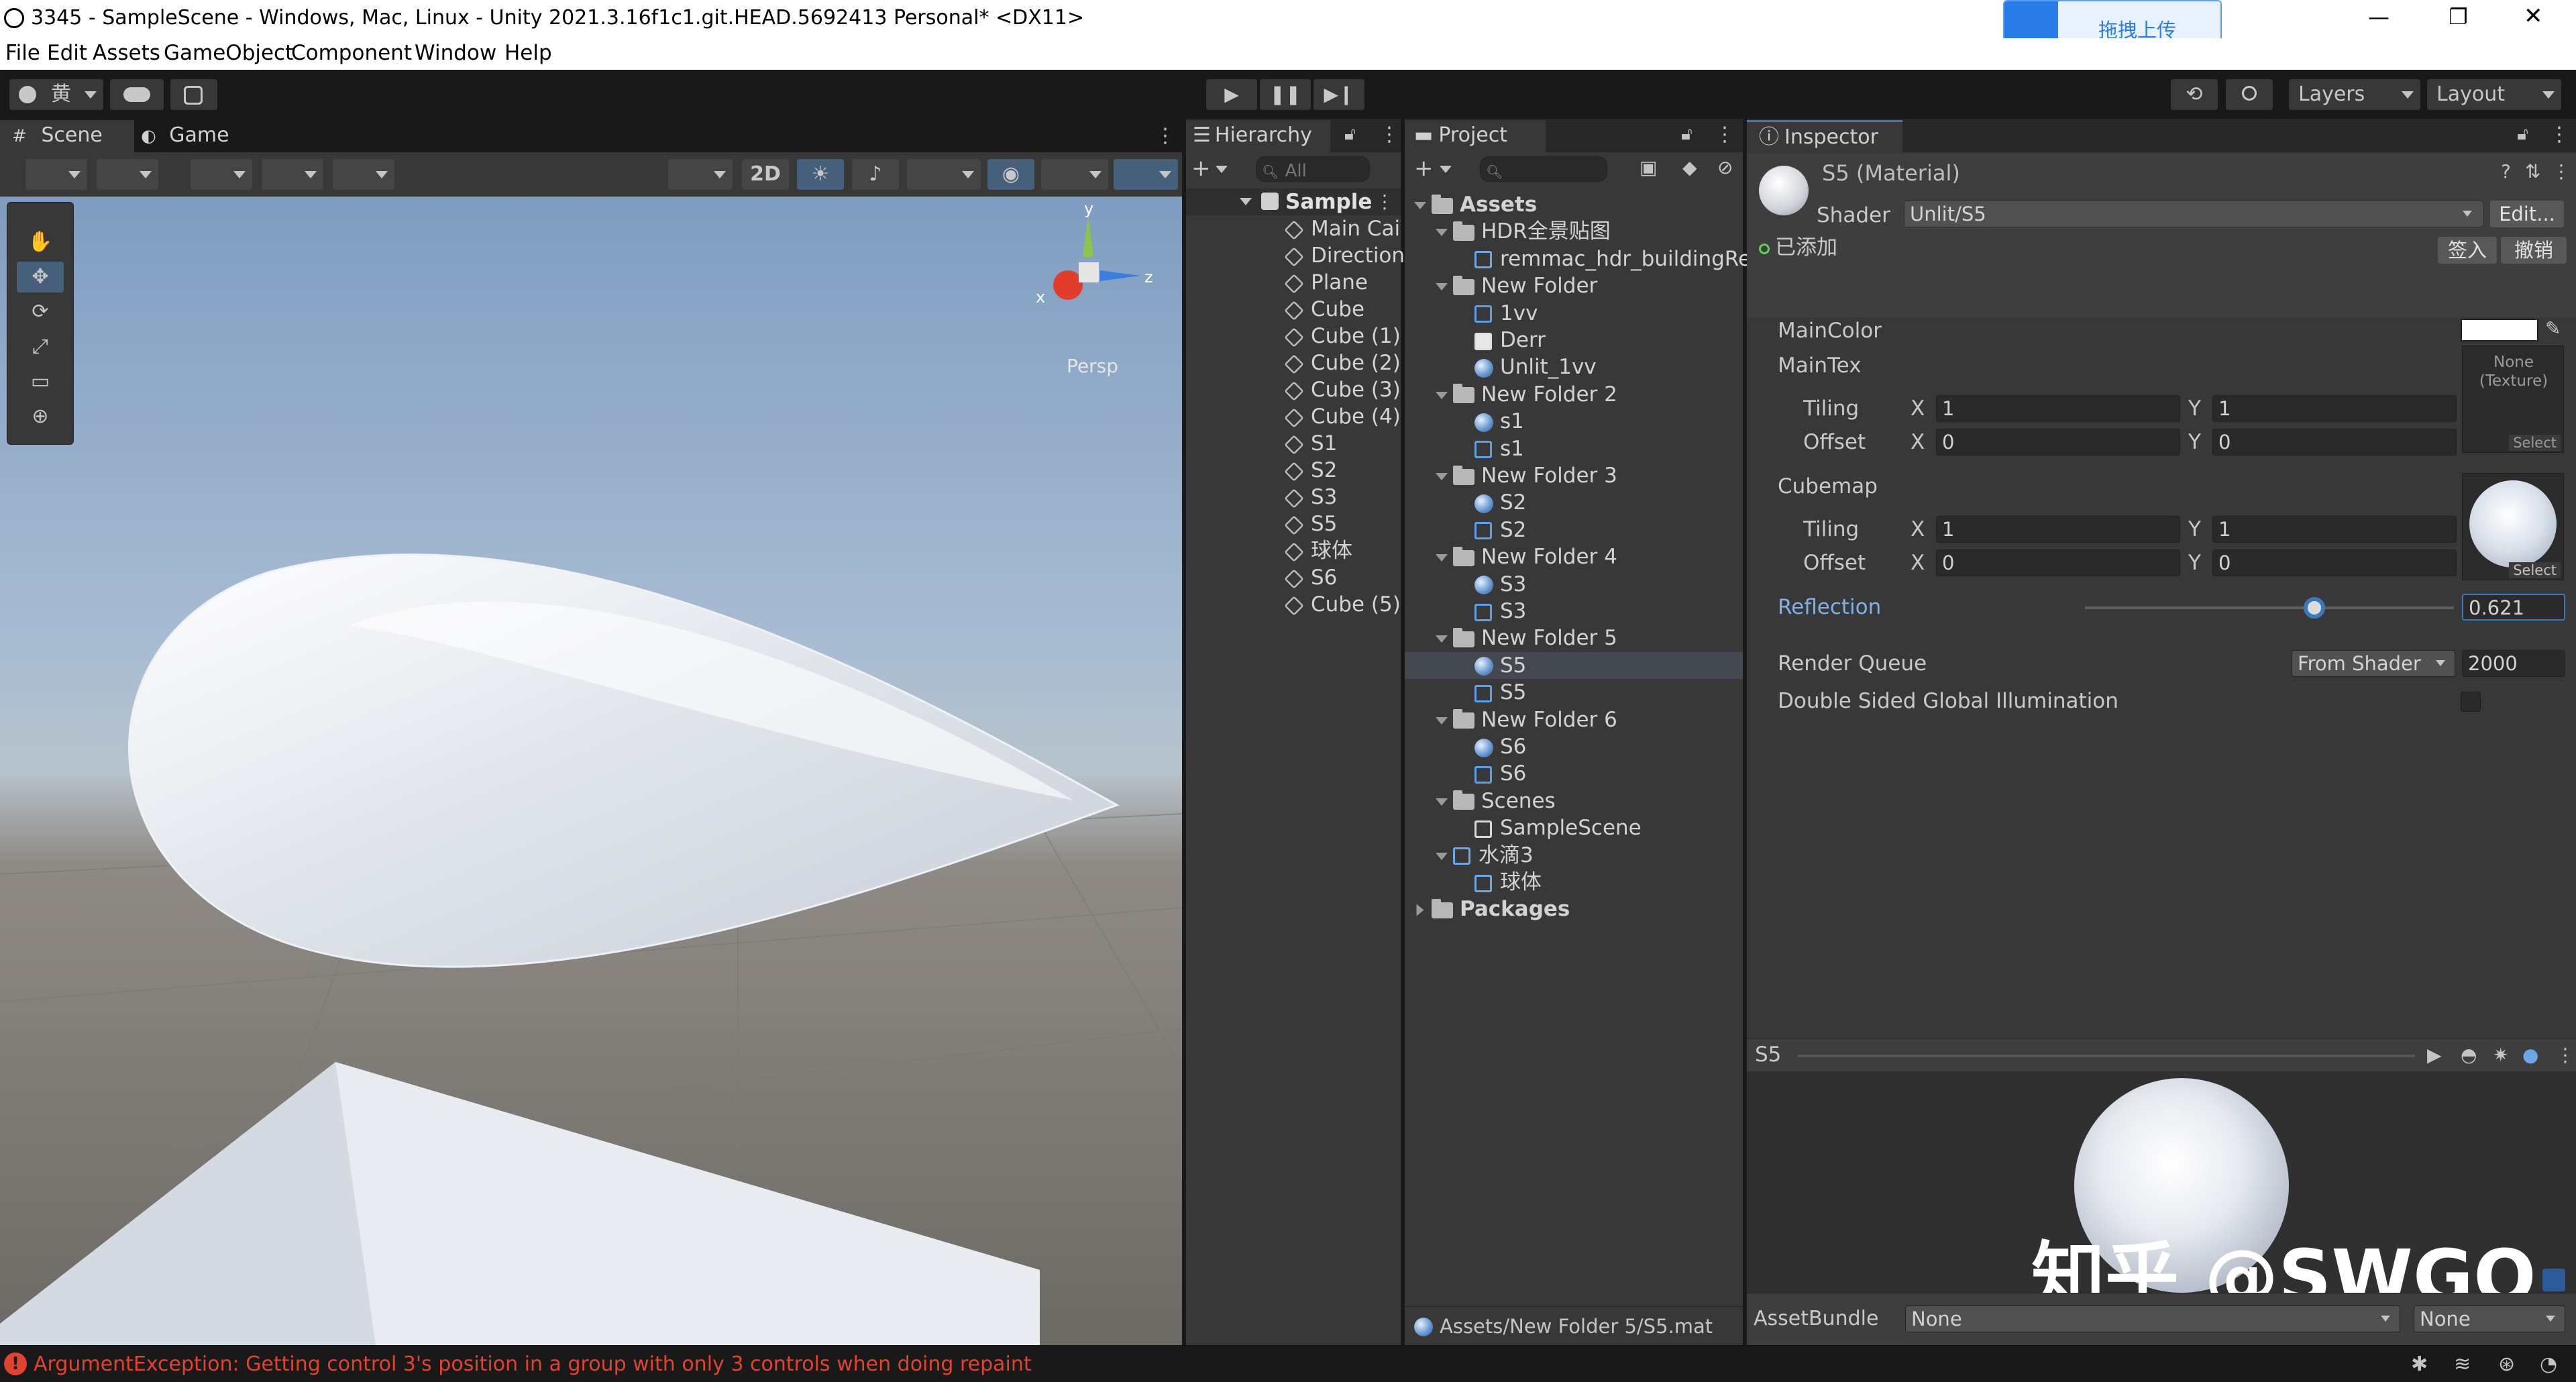 The height and width of the screenshot is (1382, 2576). Describe the element at coordinates (700, 174) in the screenshot. I see `shading-dropdown` at that location.